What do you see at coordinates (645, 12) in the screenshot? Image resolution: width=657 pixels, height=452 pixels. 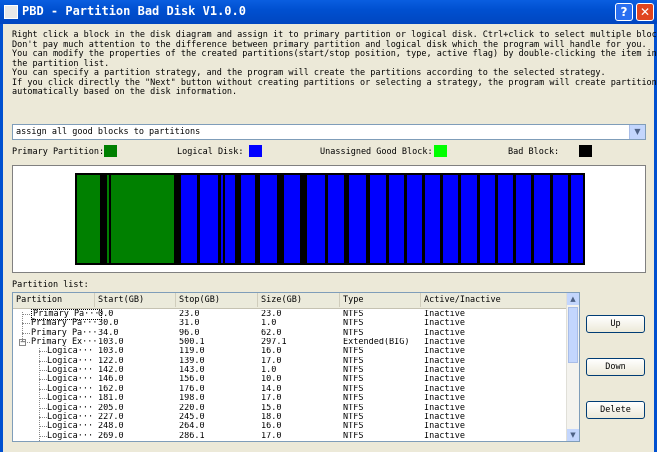 I see `close-button: ✕` at bounding box center [645, 12].